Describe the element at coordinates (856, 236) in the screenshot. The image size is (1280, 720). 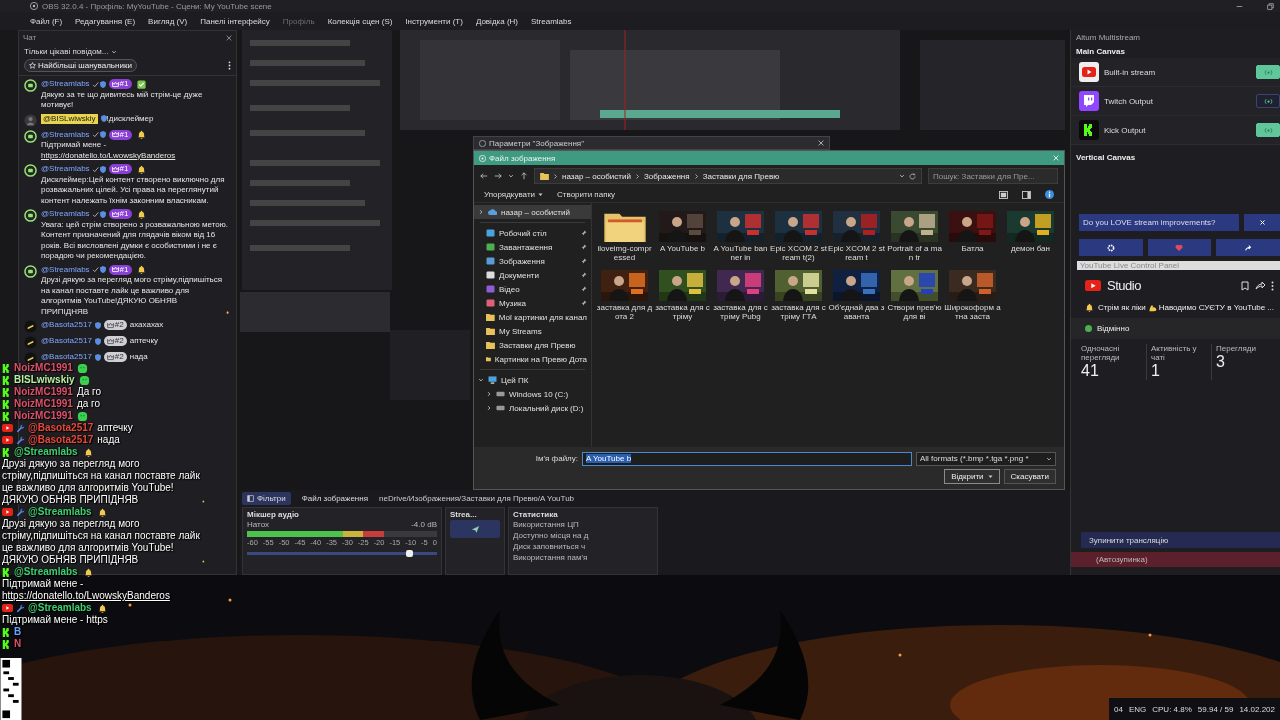
I see `file-item: Epic XCOM 2 stream t` at that location.